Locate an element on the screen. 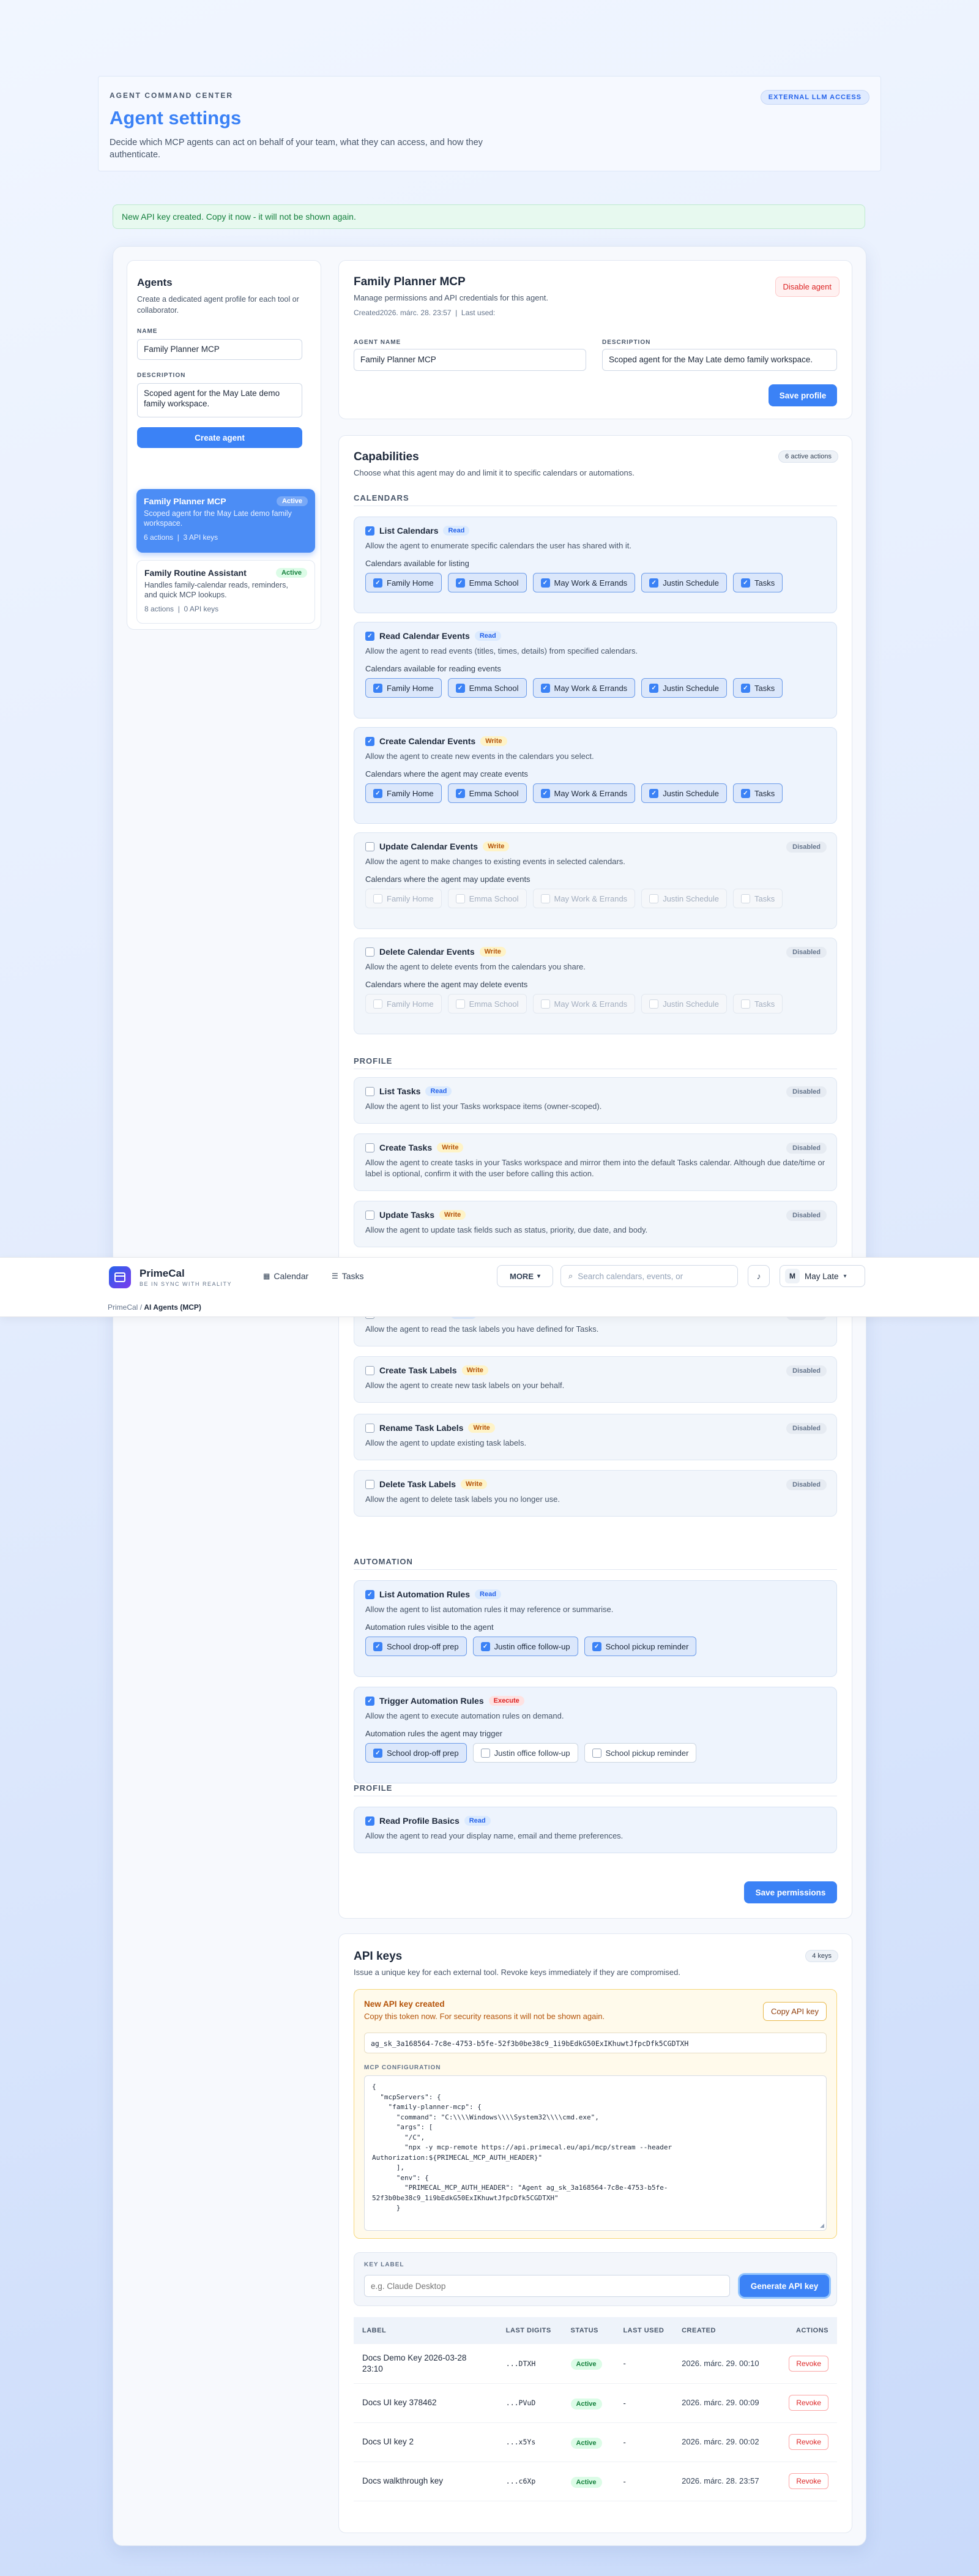 The width and height of the screenshot is (979, 2576). scope-chip-justin-office-follow-up: Justin office follow-up is located at coordinates (525, 1753).